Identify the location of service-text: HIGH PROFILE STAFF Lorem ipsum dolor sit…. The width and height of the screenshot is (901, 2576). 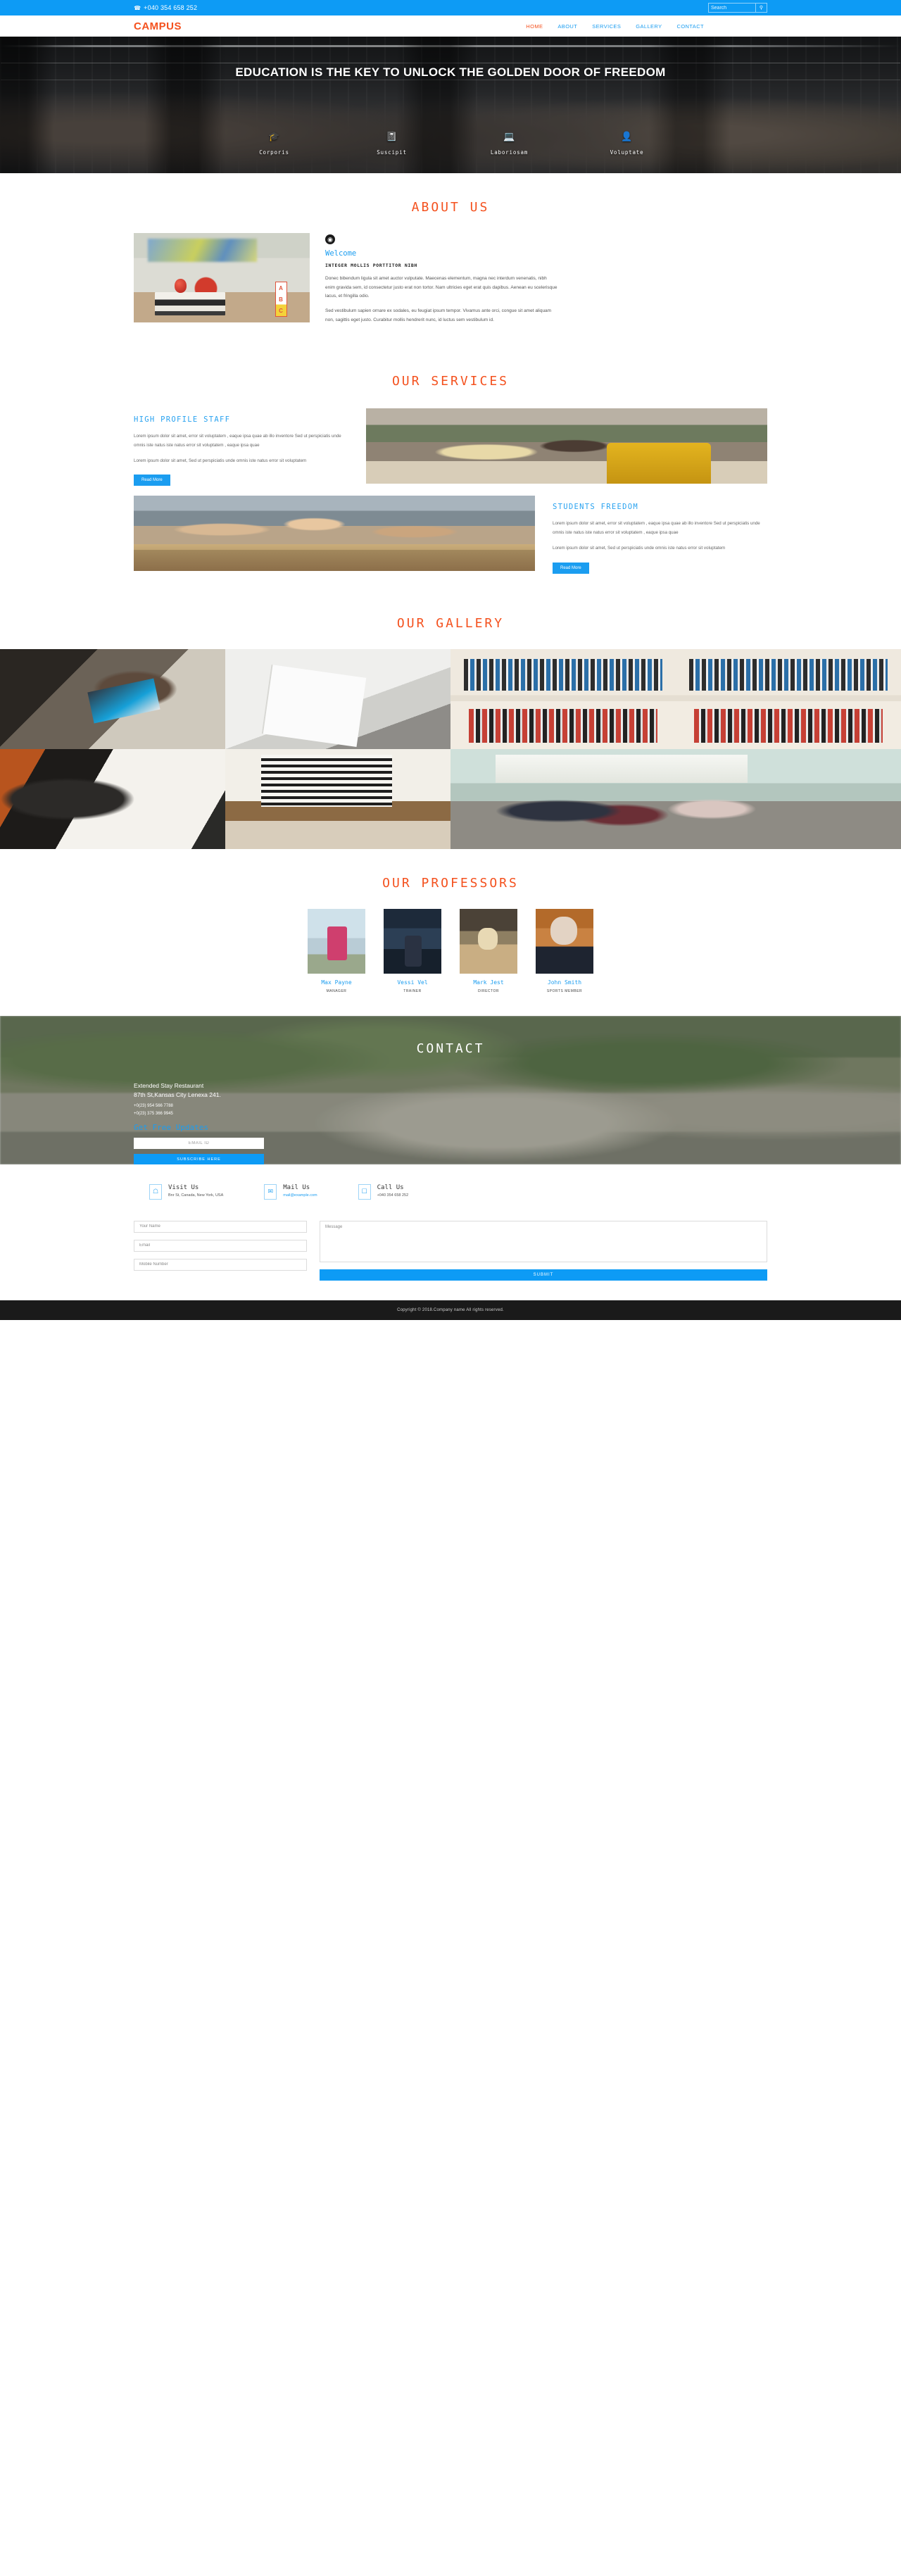
(250, 447).